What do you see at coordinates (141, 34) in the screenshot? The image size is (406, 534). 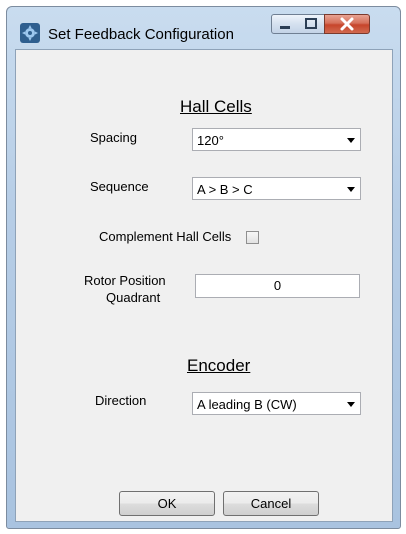 I see `window-title: Set Feedback Configuration` at bounding box center [141, 34].